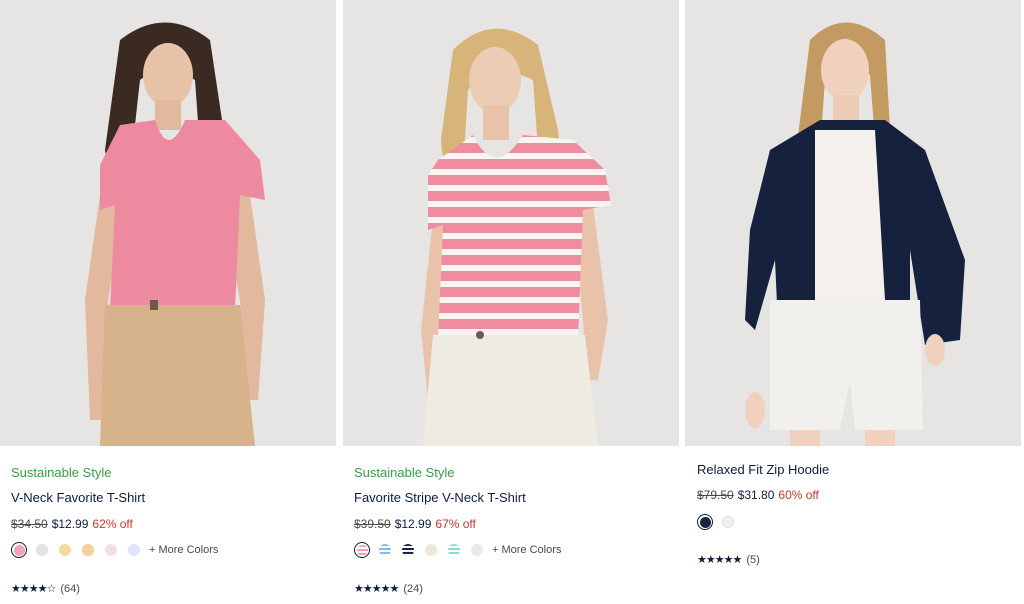 The height and width of the screenshot is (604, 1024). I want to click on price-row: $34.50 $12.99 62% off, so click(72, 524).